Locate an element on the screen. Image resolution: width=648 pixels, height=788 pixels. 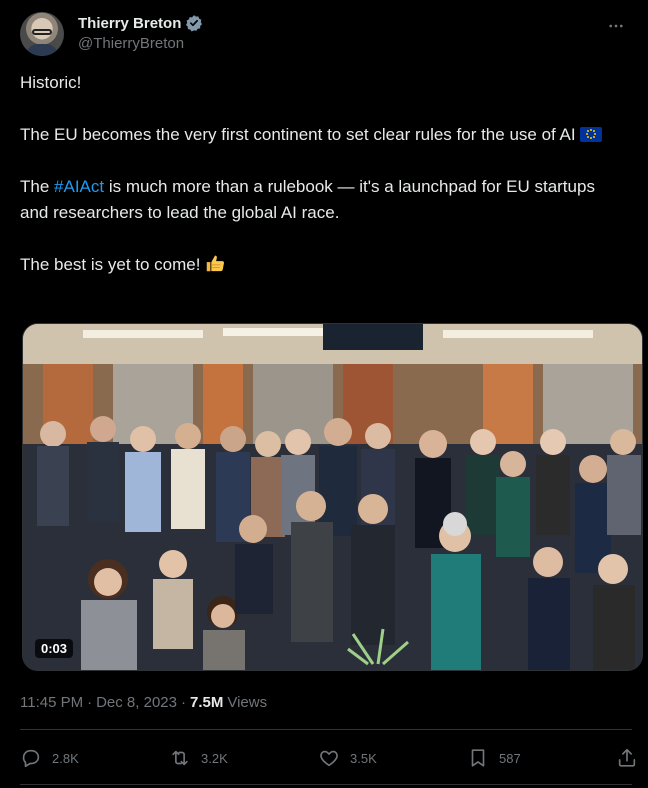
repost-button: 3.2K is located at coordinates (199, 758).